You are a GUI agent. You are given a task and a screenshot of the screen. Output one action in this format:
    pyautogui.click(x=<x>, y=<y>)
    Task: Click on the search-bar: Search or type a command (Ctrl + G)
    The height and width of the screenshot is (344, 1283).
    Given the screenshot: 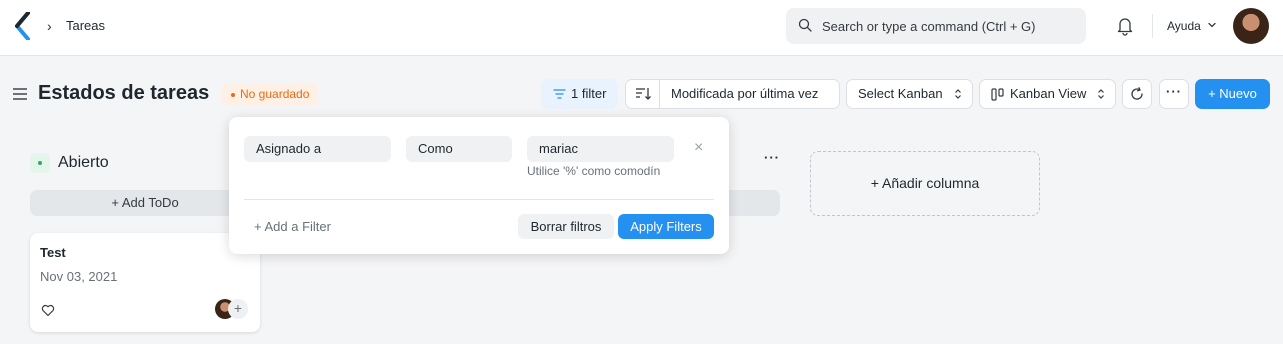 What is the action you would take?
    pyautogui.click(x=936, y=26)
    